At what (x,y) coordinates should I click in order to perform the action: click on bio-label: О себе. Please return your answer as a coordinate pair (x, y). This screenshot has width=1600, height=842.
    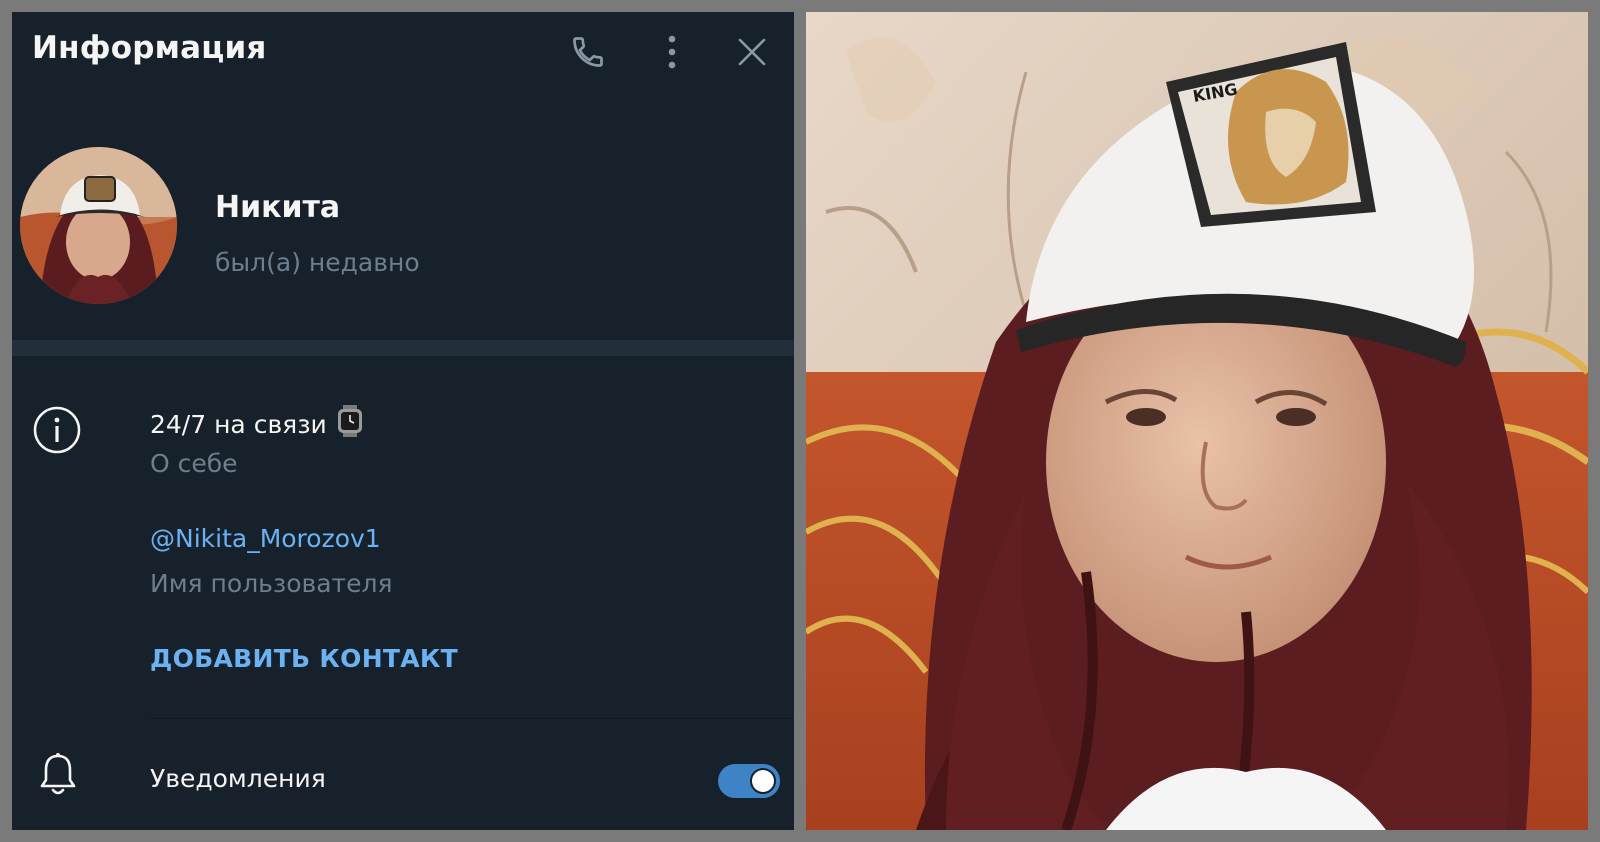
    Looking at the image, I should click on (194, 463).